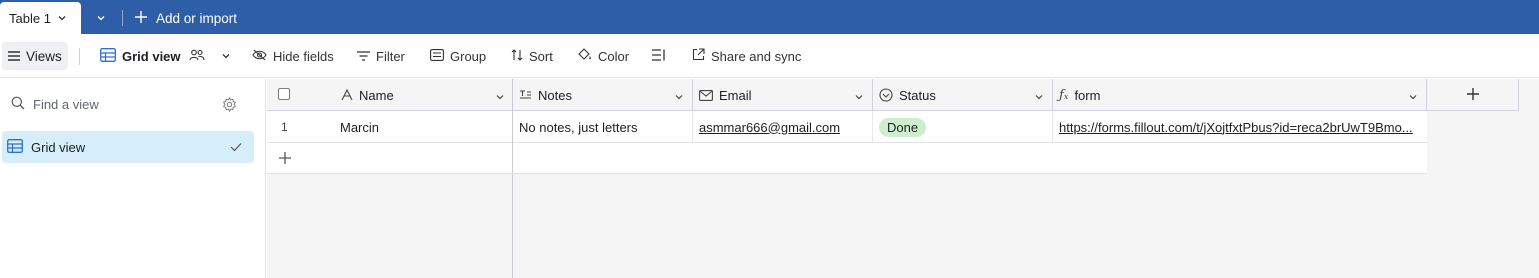  I want to click on add-or-import-label: Add or import, so click(197, 18).